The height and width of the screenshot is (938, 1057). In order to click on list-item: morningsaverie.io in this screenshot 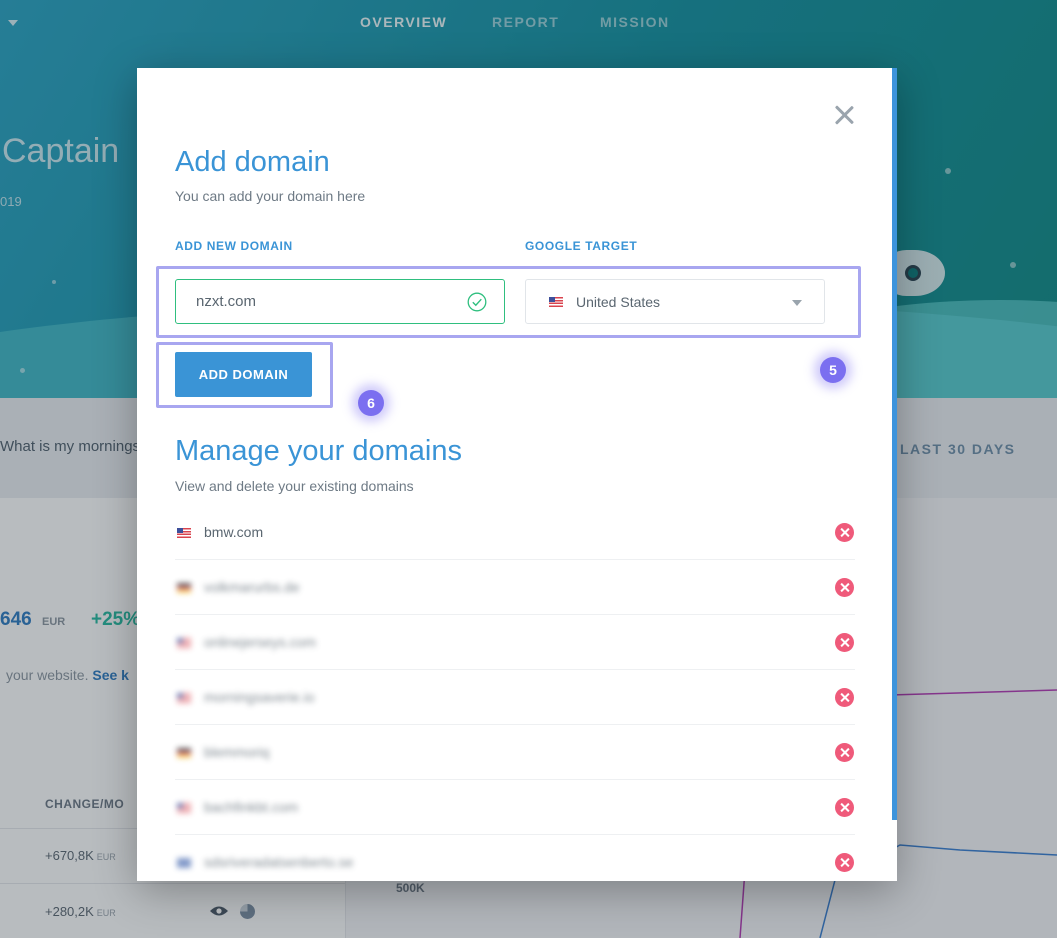, I will do `click(515, 697)`.